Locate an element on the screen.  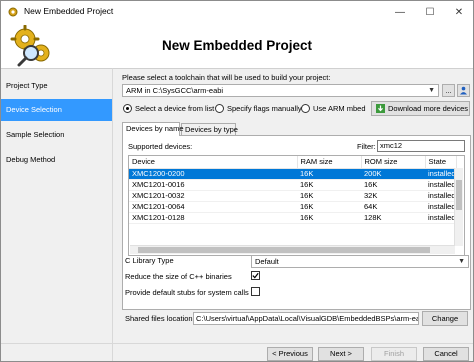
finish-button: Finish is located at coordinates (394, 354).